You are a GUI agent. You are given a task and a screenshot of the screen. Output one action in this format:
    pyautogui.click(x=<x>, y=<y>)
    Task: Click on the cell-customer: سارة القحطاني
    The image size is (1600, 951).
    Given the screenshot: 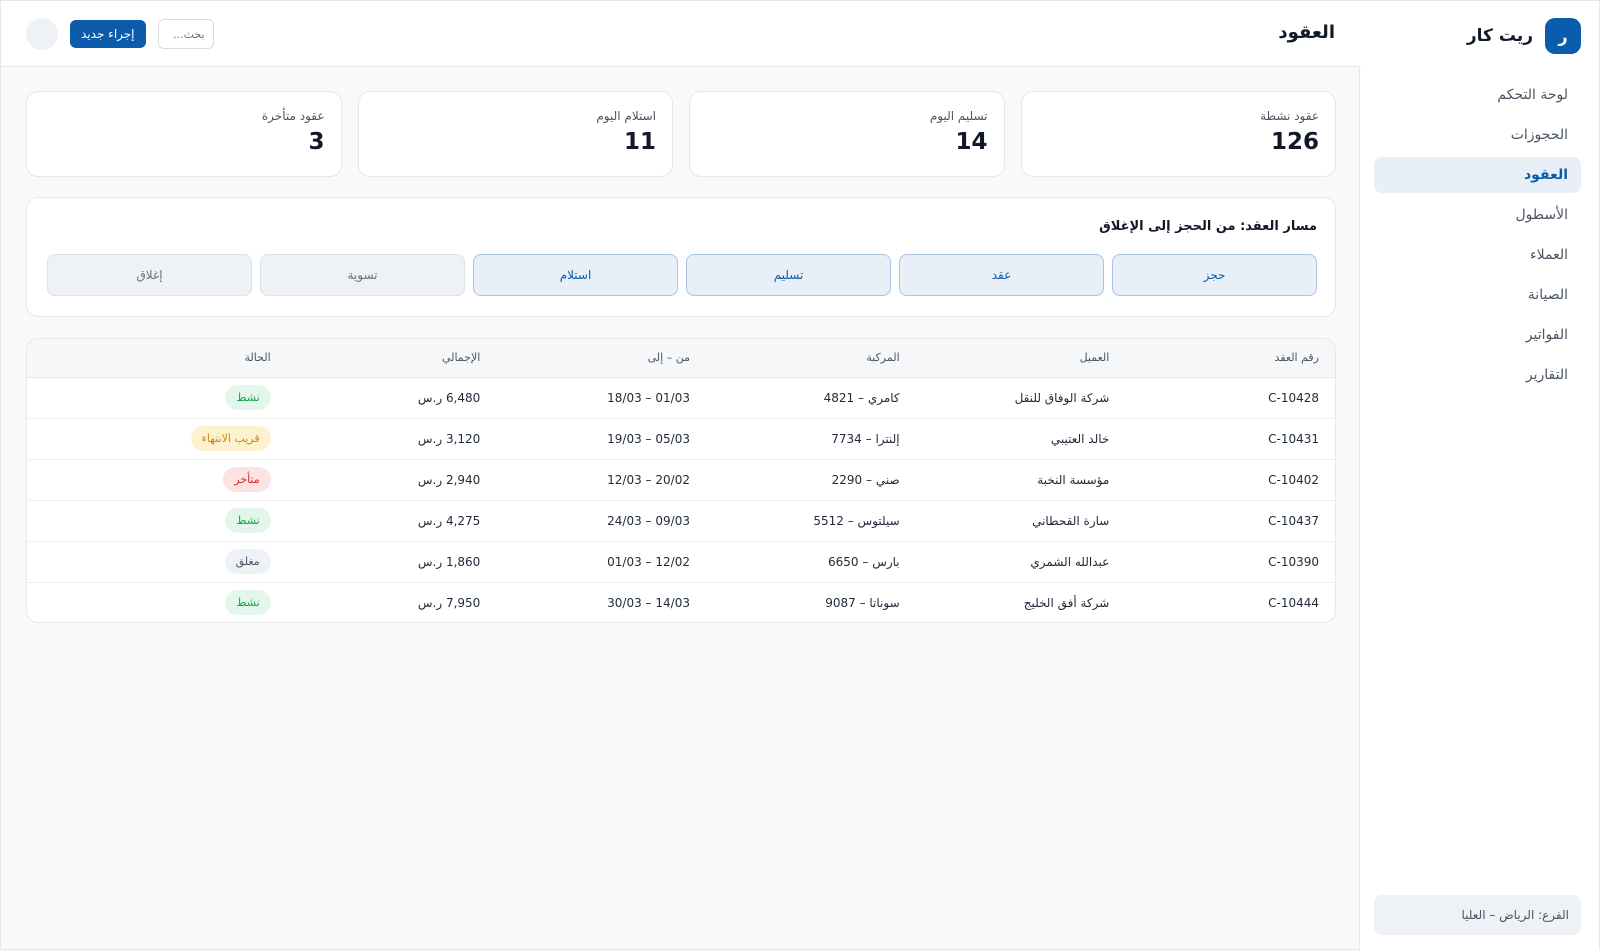 What is the action you would take?
    pyautogui.click(x=1071, y=520)
    